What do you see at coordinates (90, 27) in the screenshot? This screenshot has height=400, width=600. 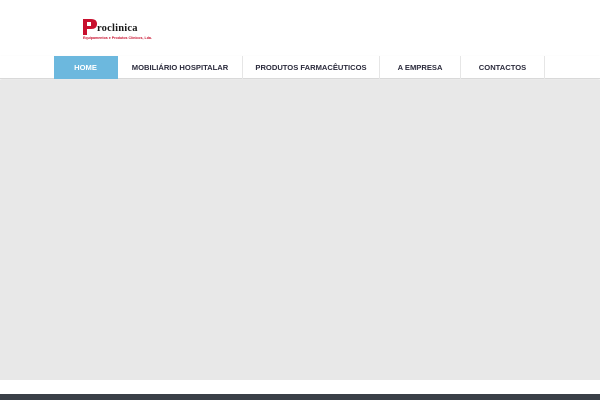 I see `red-p-mark-icon` at bounding box center [90, 27].